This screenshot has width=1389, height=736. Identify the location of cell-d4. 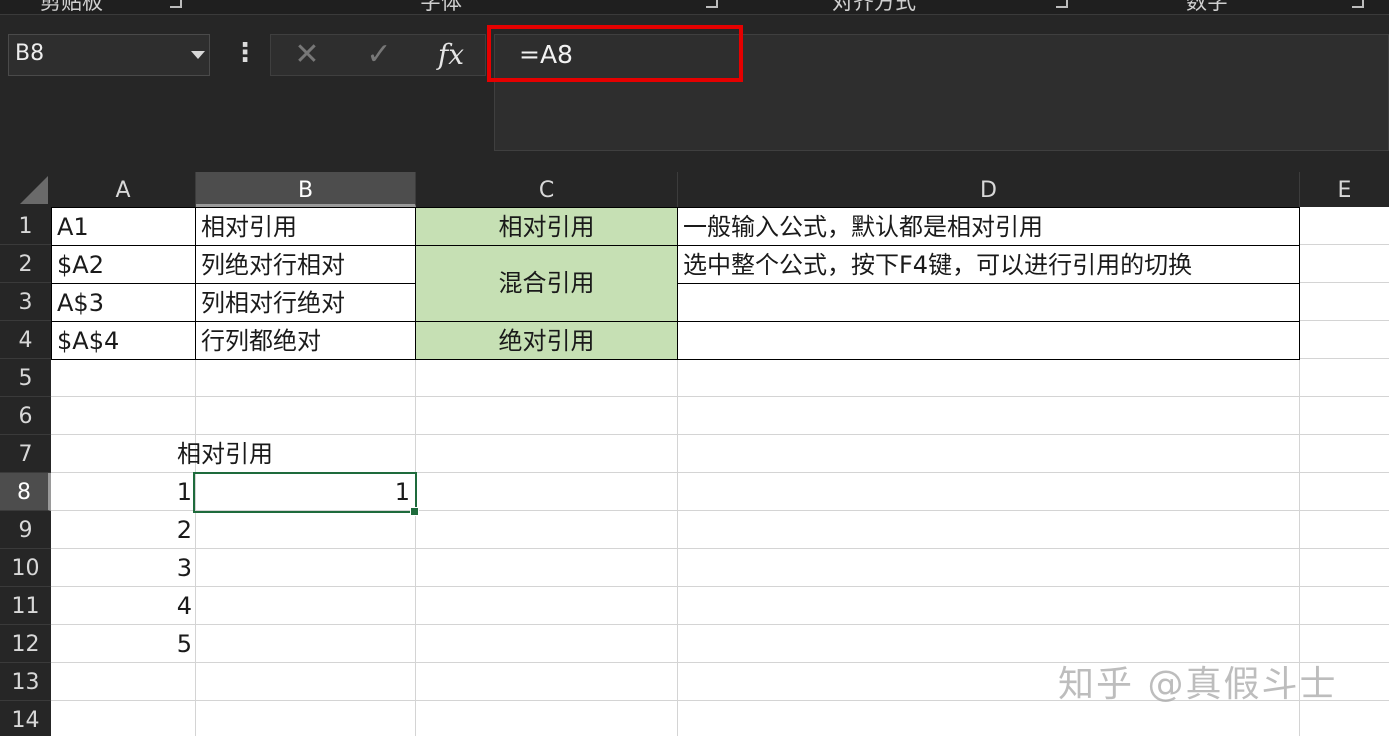
(988, 340).